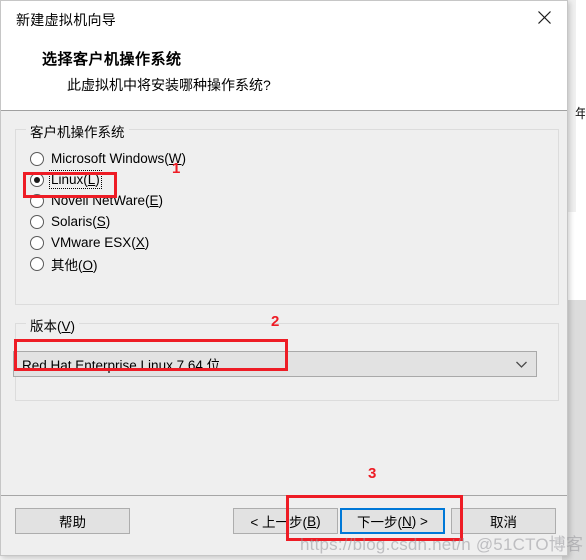 This screenshot has width=586, height=560. What do you see at coordinates (75, 179) in the screenshot?
I see `radio-label-linux: Linux(L)` at bounding box center [75, 179].